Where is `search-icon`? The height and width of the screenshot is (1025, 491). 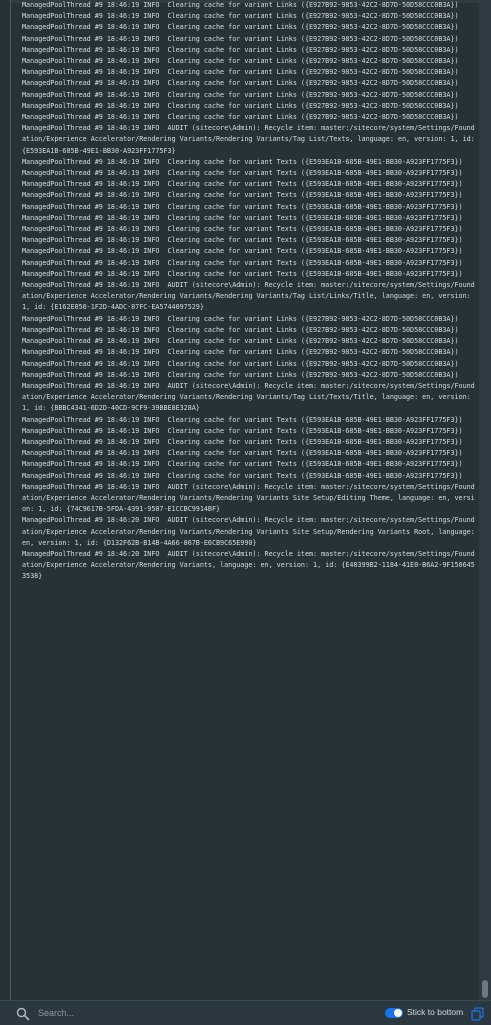 search-icon is located at coordinates (23, 1013).